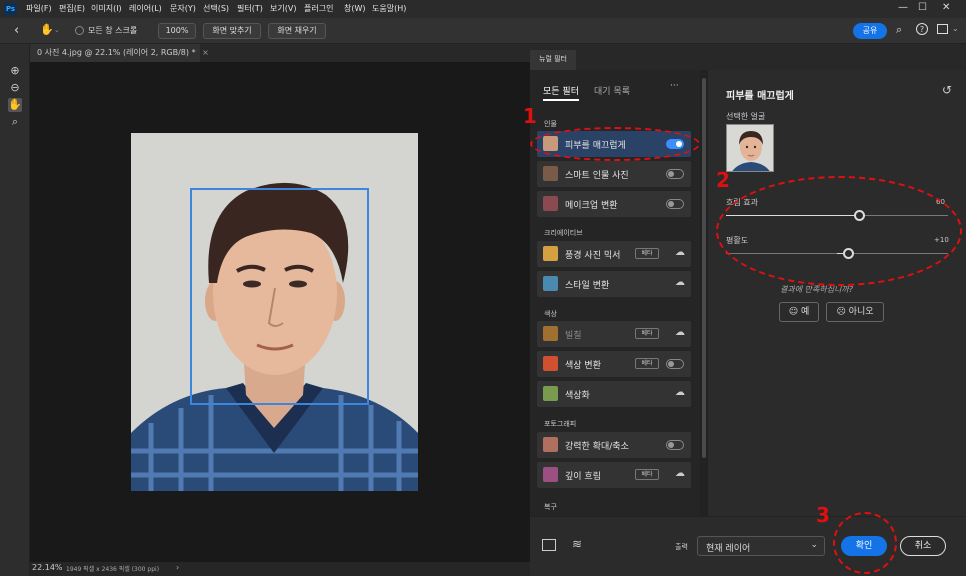  What do you see at coordinates (614, 445) in the screenshot?
I see `filter-super-zoom: 강력한 확대/축소` at bounding box center [614, 445].